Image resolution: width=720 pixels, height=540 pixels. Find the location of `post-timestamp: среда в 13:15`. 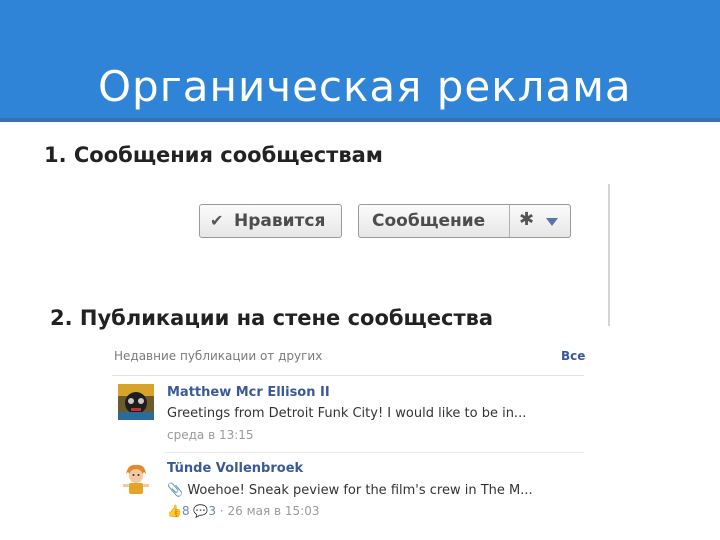

post-timestamp: среда в 13:15 is located at coordinates (210, 435).